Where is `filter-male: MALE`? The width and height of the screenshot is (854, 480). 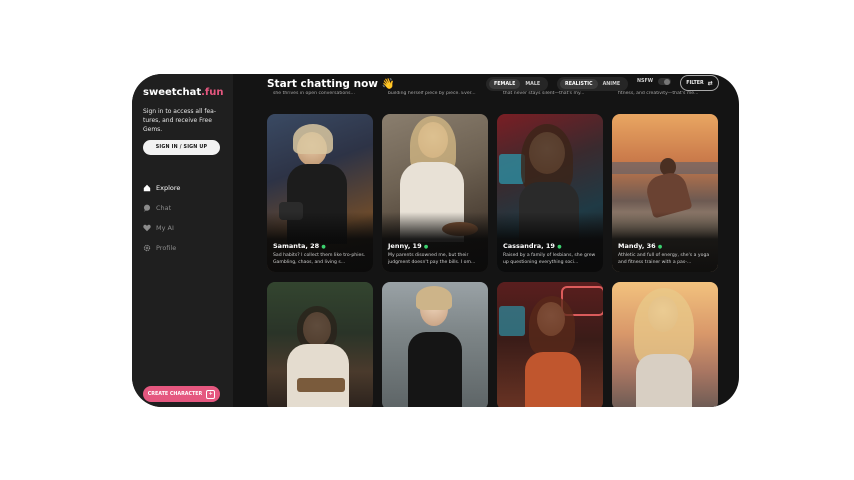
filter-male: MALE is located at coordinates (532, 84).